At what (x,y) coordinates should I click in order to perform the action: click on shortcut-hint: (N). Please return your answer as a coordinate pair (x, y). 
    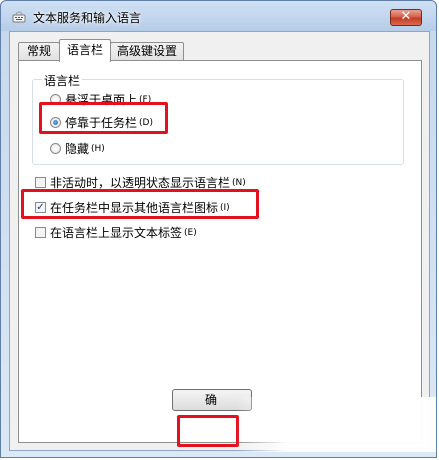
    Looking at the image, I should click on (239, 182).